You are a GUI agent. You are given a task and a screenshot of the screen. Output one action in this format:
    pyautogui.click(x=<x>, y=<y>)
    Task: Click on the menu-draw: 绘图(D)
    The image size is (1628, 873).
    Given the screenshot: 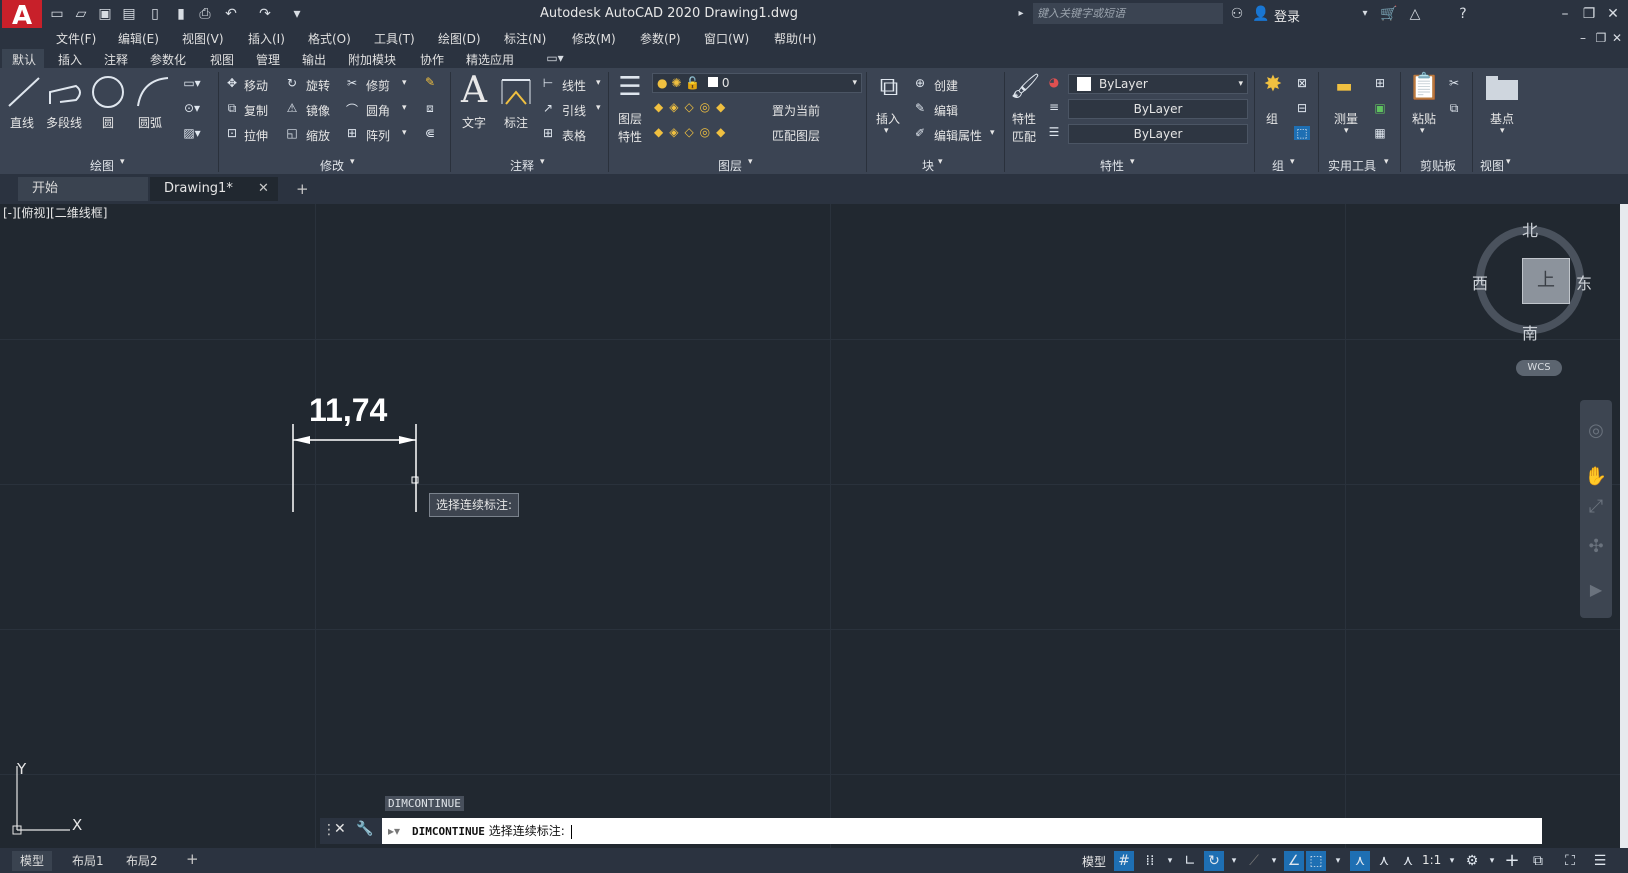 What is the action you would take?
    pyautogui.click(x=459, y=38)
    